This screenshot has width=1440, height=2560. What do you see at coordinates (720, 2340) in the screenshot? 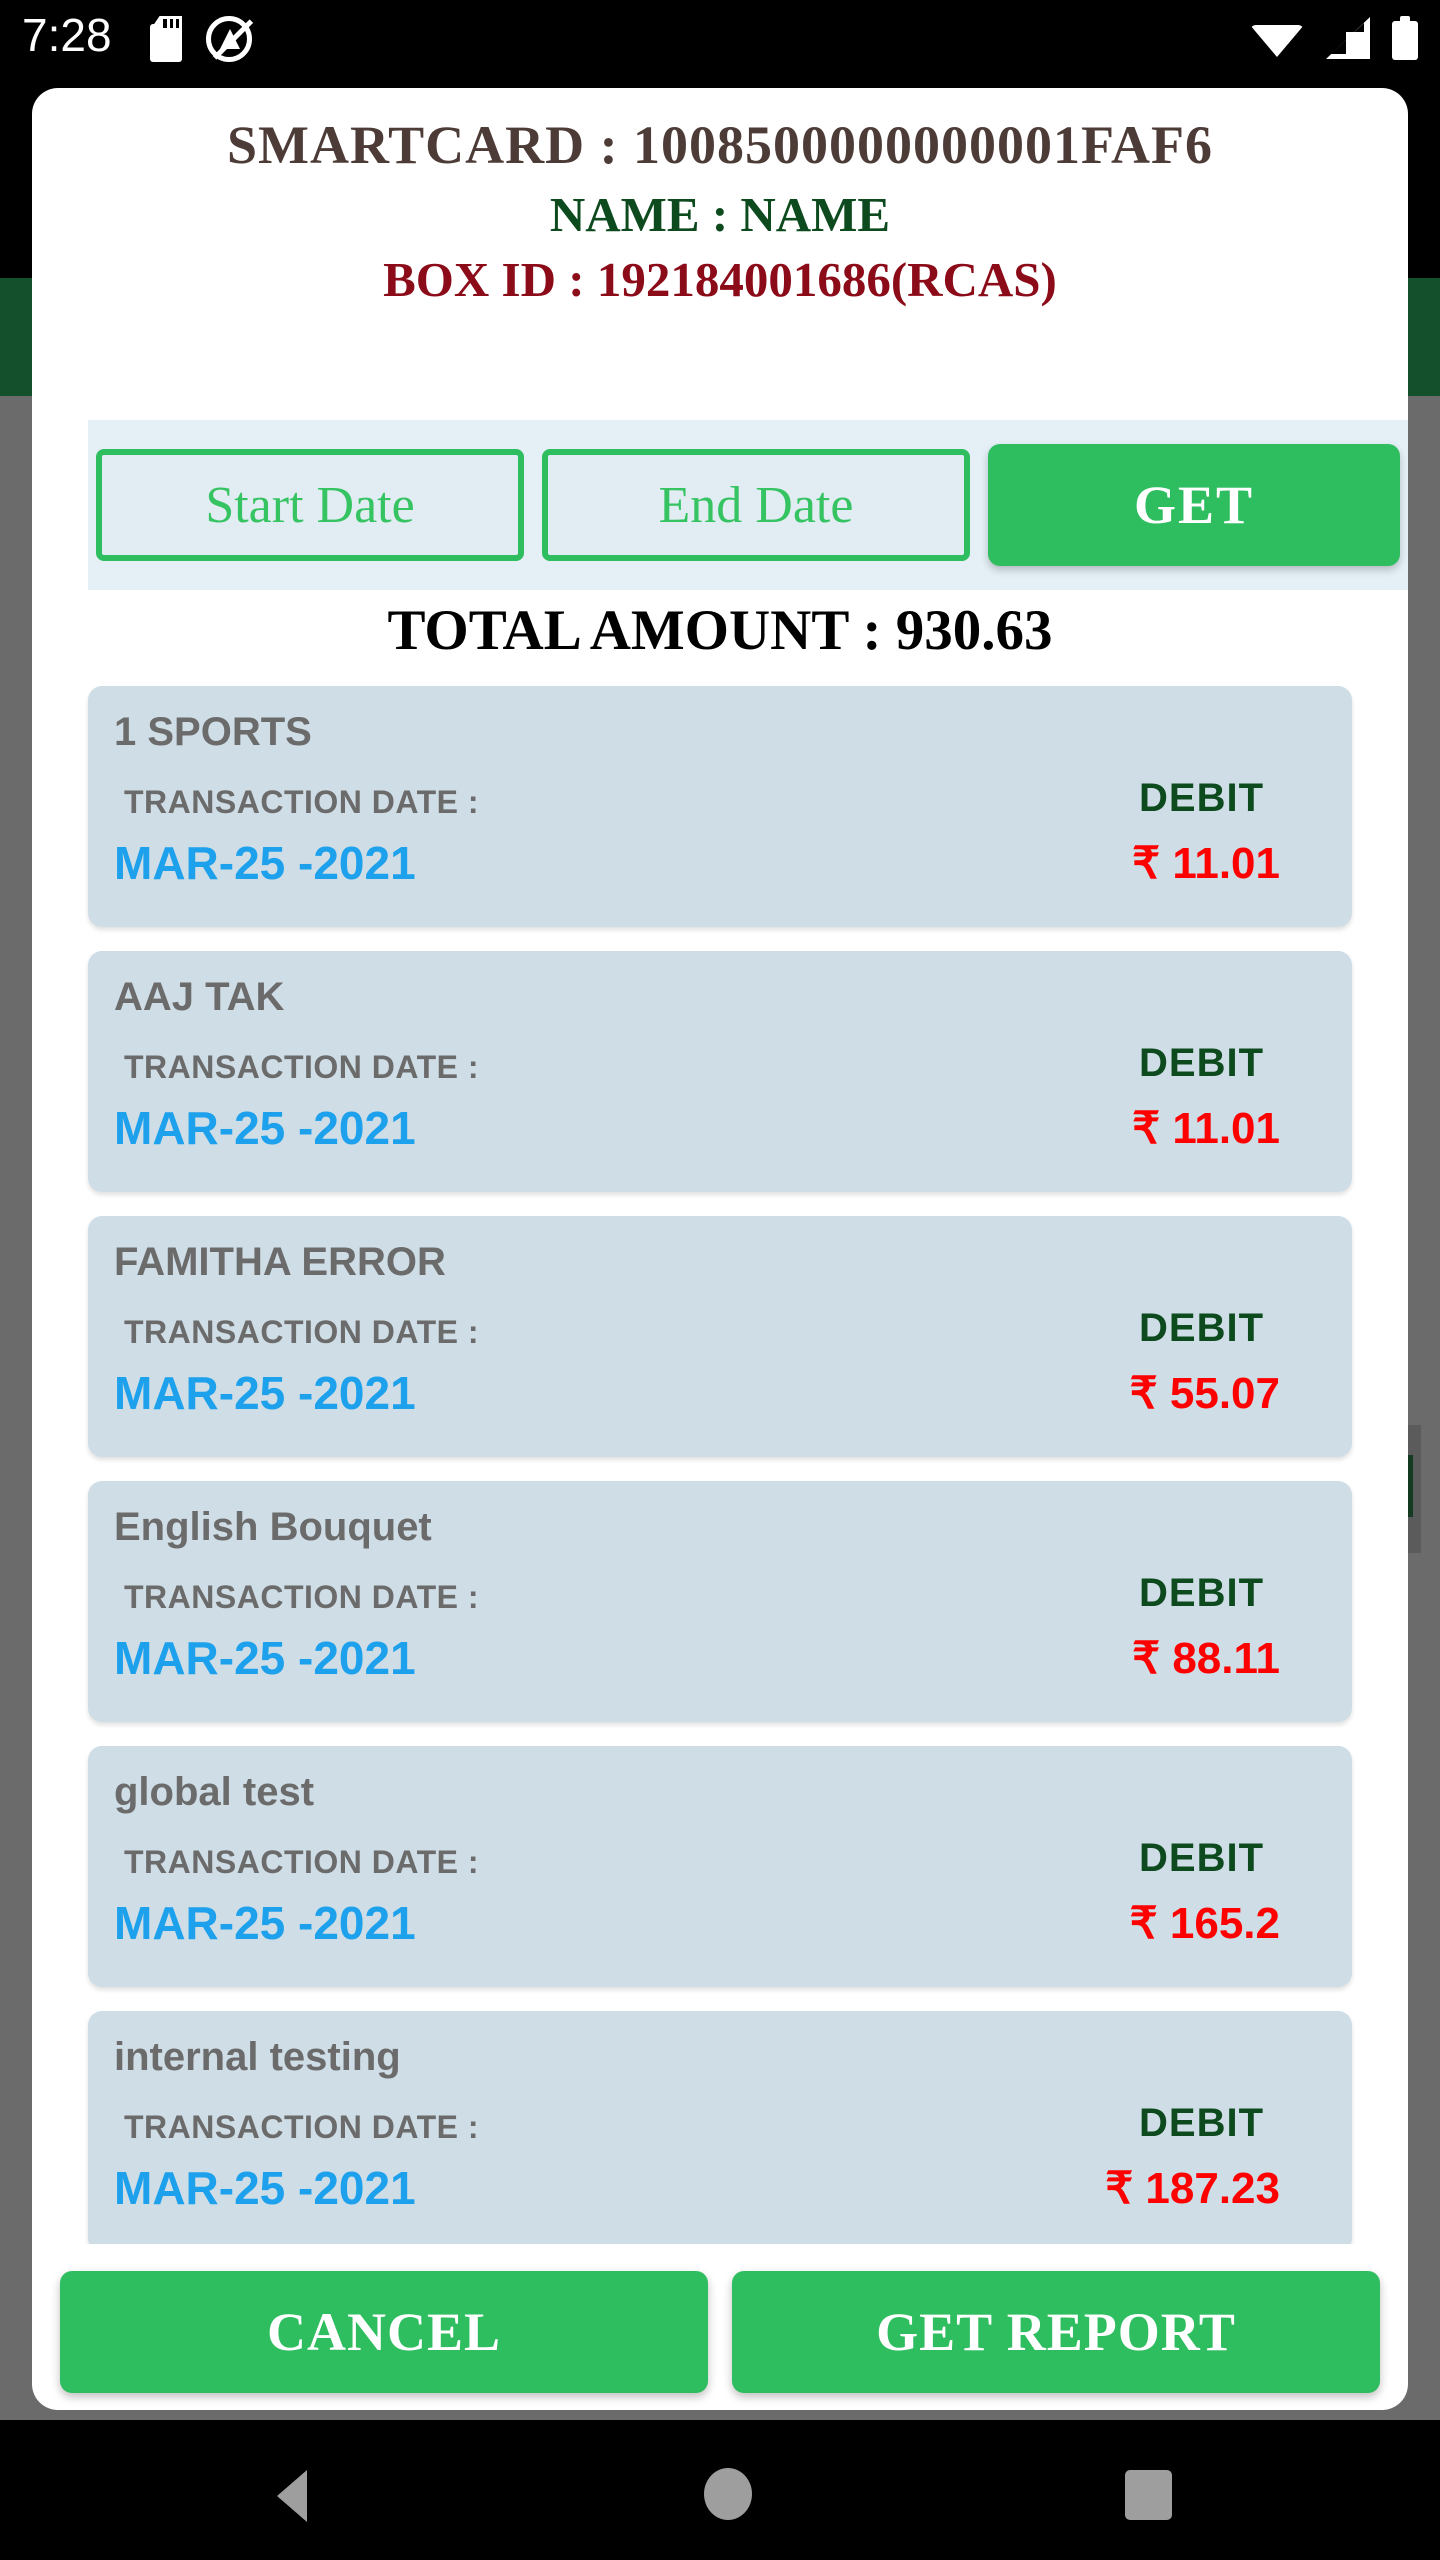
I see `dialog-footer: CANCEL GET REPORT` at bounding box center [720, 2340].